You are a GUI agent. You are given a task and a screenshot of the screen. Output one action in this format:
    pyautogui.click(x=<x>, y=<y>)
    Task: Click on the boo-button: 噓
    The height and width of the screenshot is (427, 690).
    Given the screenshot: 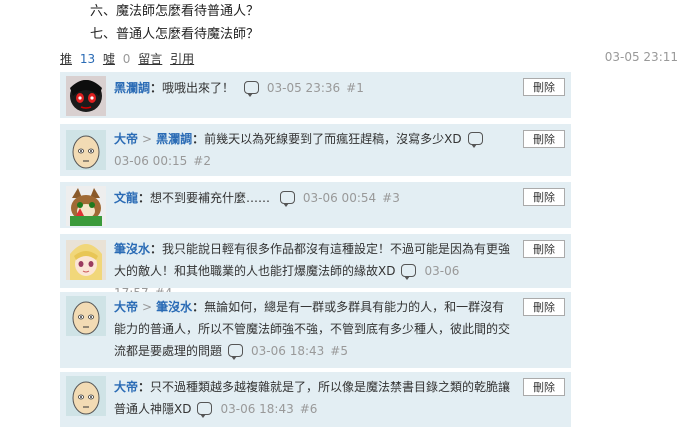 What is the action you would take?
    pyautogui.click(x=109, y=59)
    